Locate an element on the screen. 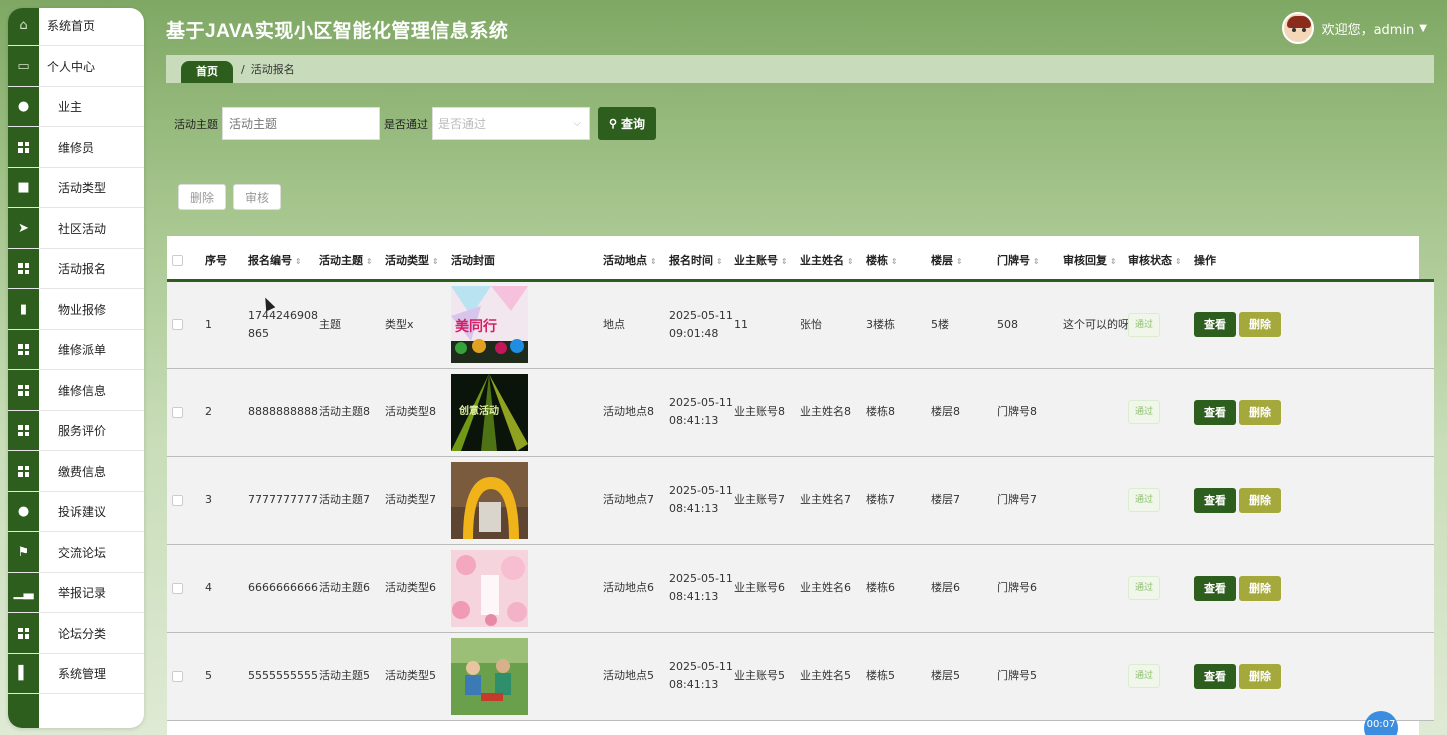  sidebar-item: ⚑ 交流论坛 is located at coordinates (76, 553).